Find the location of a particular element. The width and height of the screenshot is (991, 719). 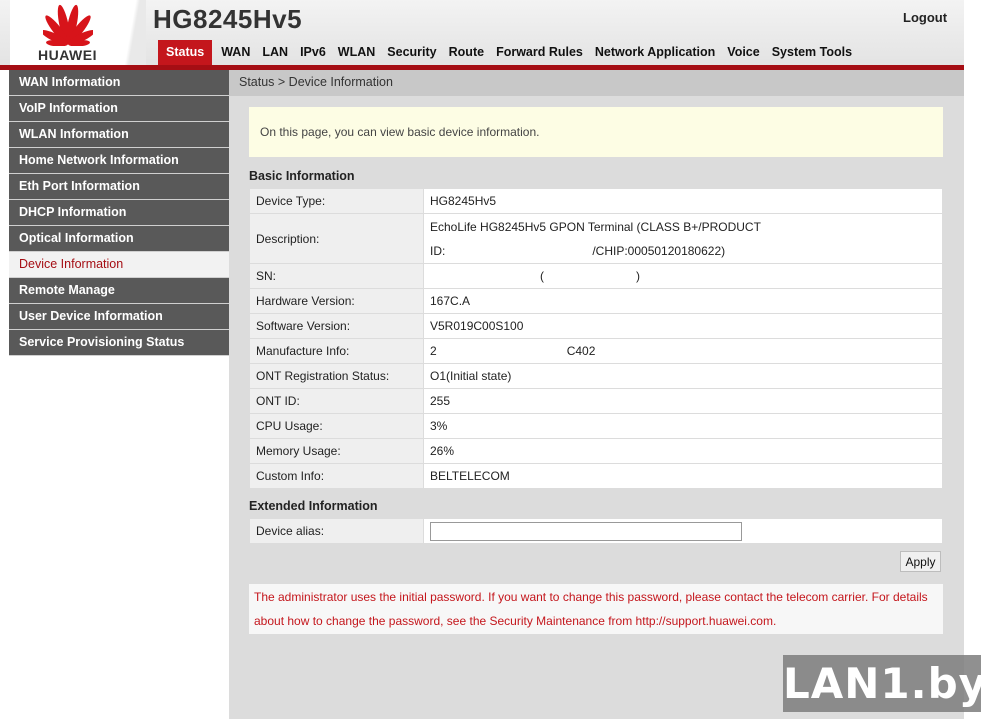

ont-id-label: ONT ID: is located at coordinates (336, 401).